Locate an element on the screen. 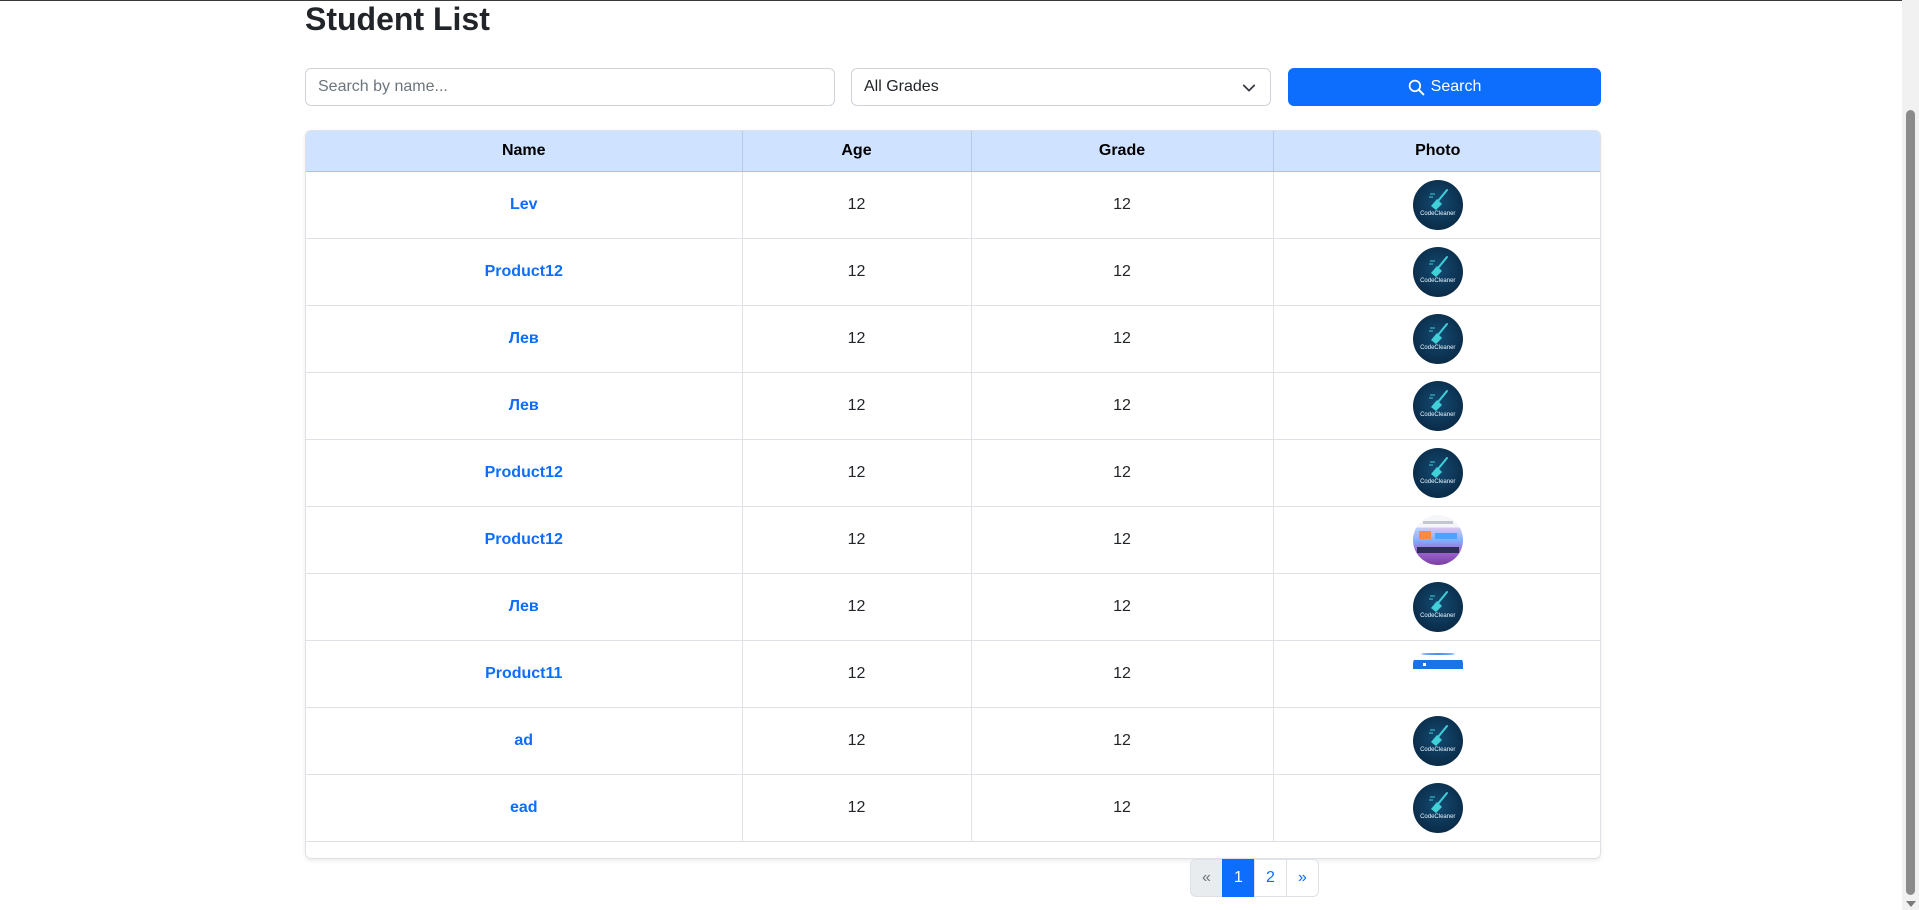 The width and height of the screenshot is (1919, 910). filter-row: All Grades Search is located at coordinates (953, 87).